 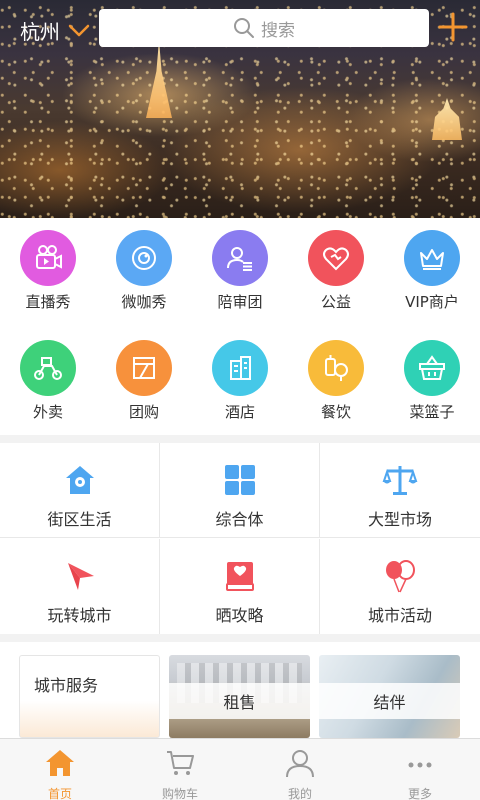 What do you see at coordinates (244, 28) in the screenshot?
I see `search-icon` at bounding box center [244, 28].